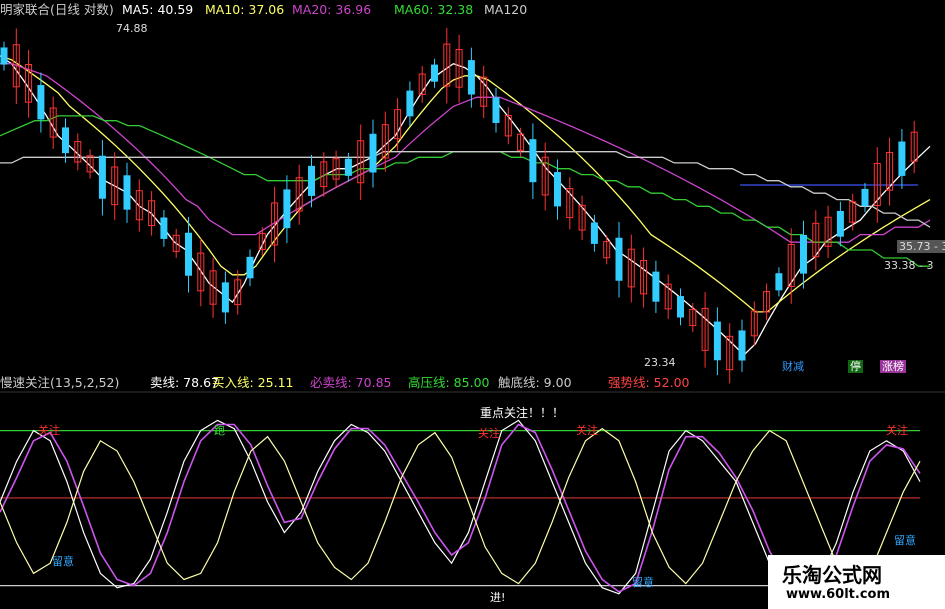  Describe the element at coordinates (184, 382) in the screenshot. I see `sell-line-label: 卖线: 78.67` at that location.